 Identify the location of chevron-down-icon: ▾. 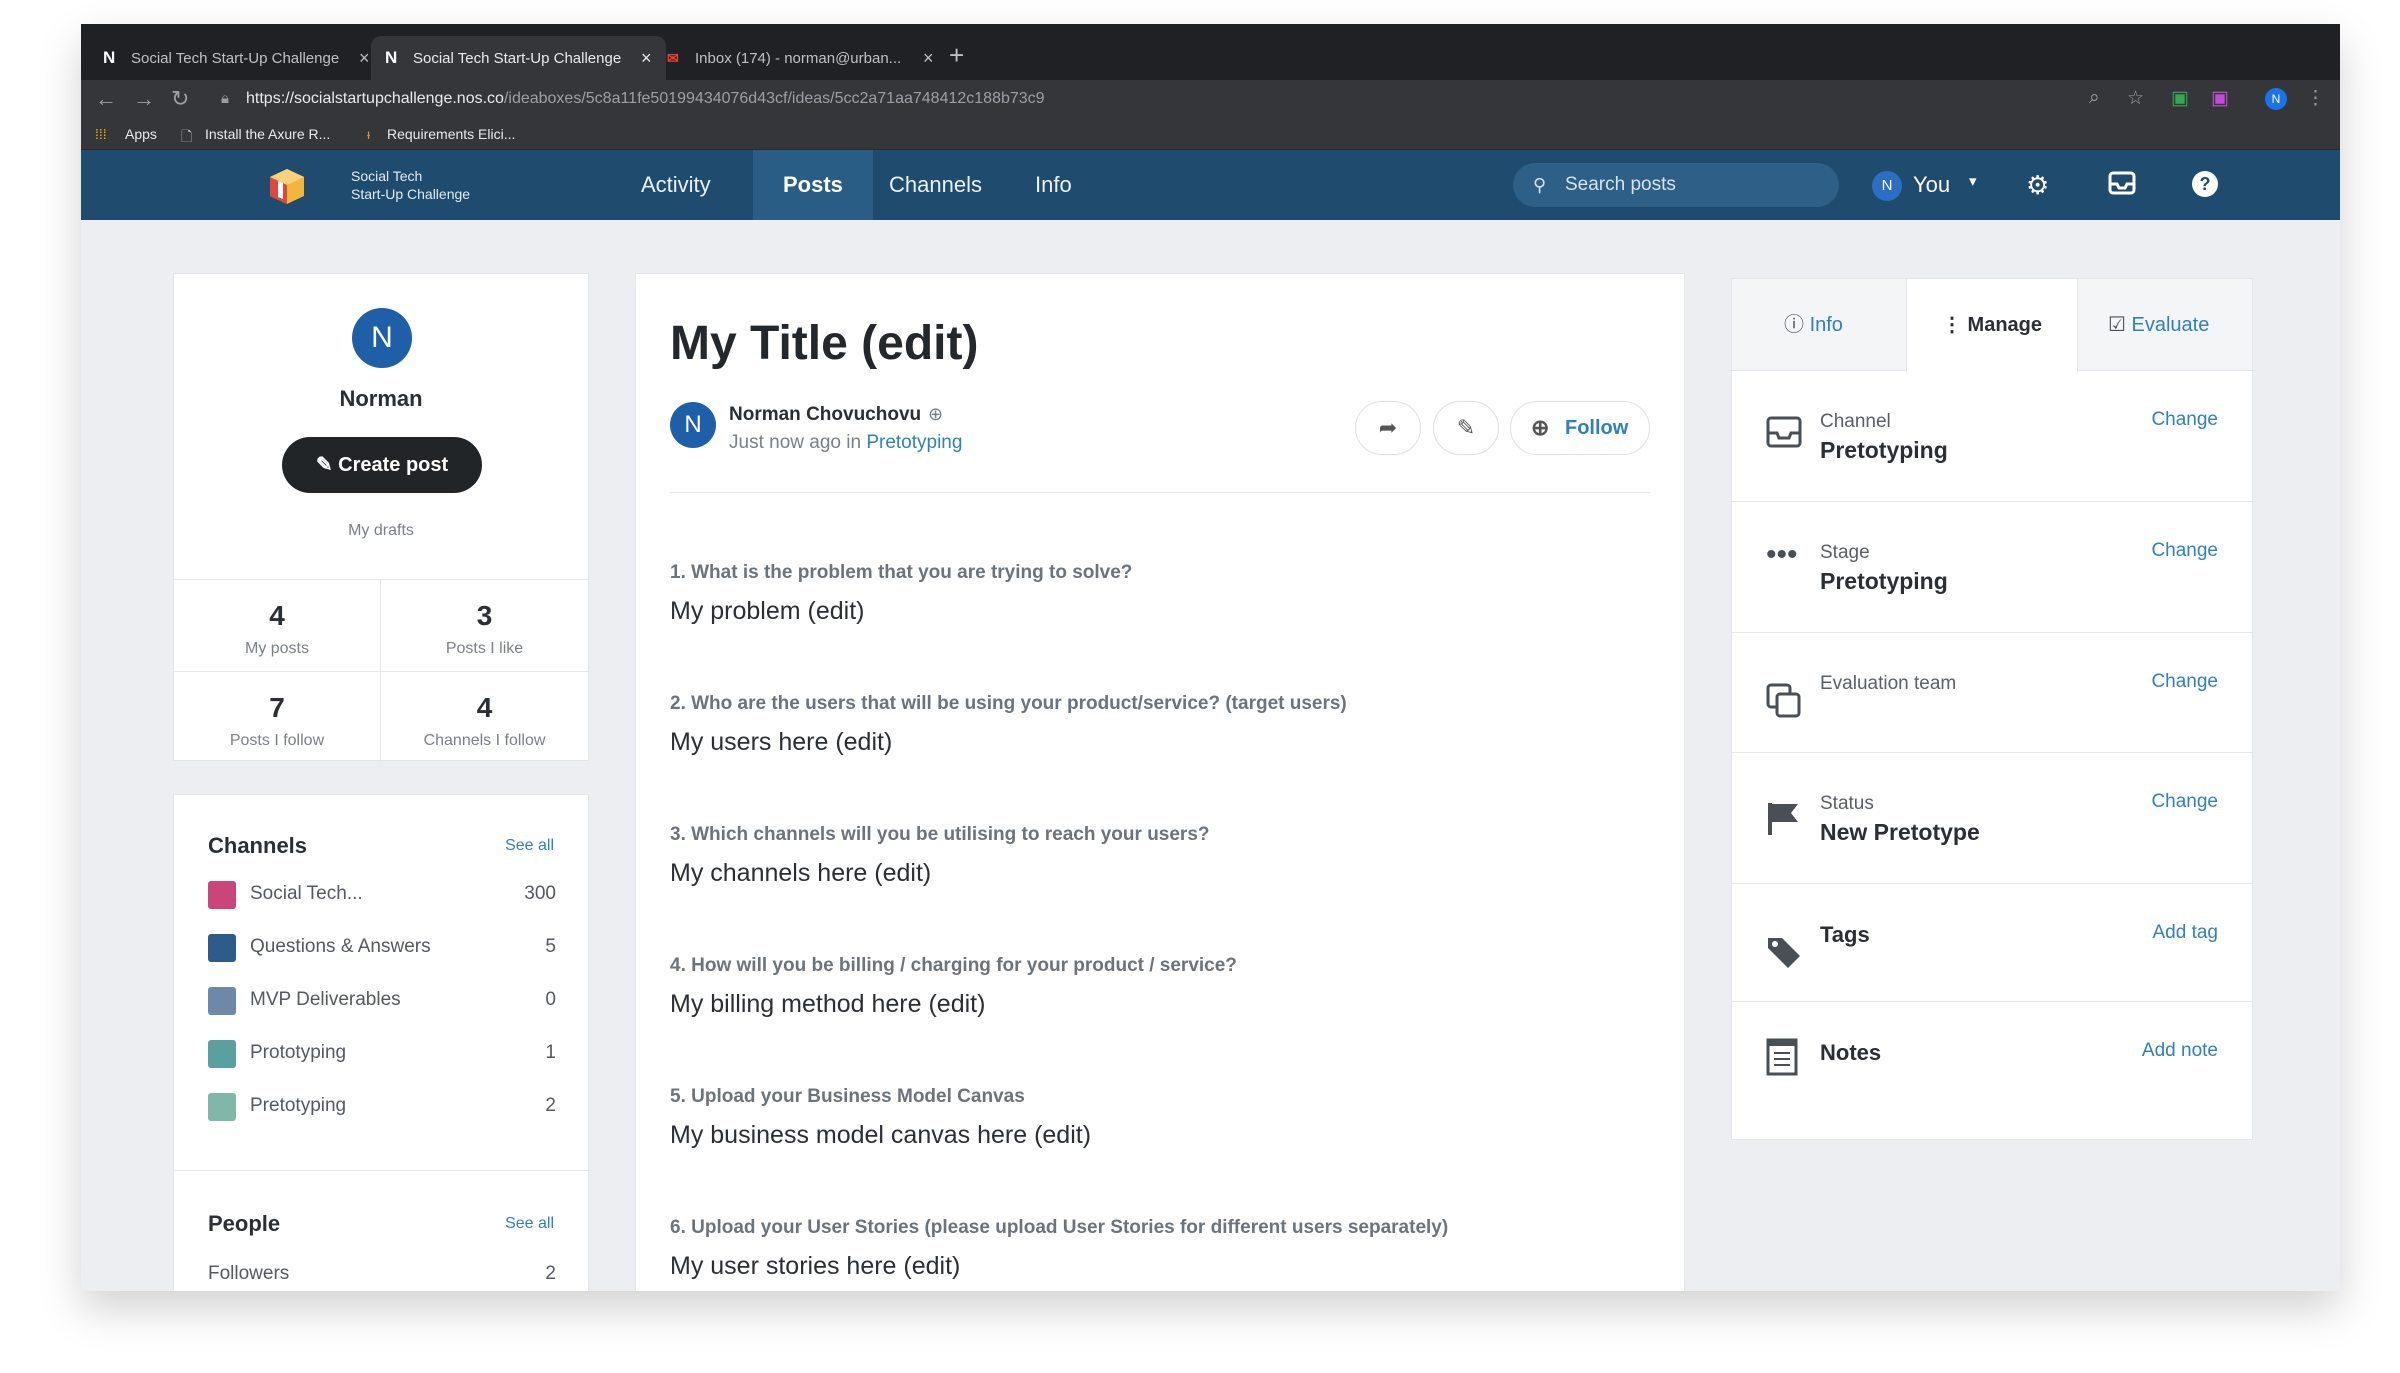
(1973, 181).